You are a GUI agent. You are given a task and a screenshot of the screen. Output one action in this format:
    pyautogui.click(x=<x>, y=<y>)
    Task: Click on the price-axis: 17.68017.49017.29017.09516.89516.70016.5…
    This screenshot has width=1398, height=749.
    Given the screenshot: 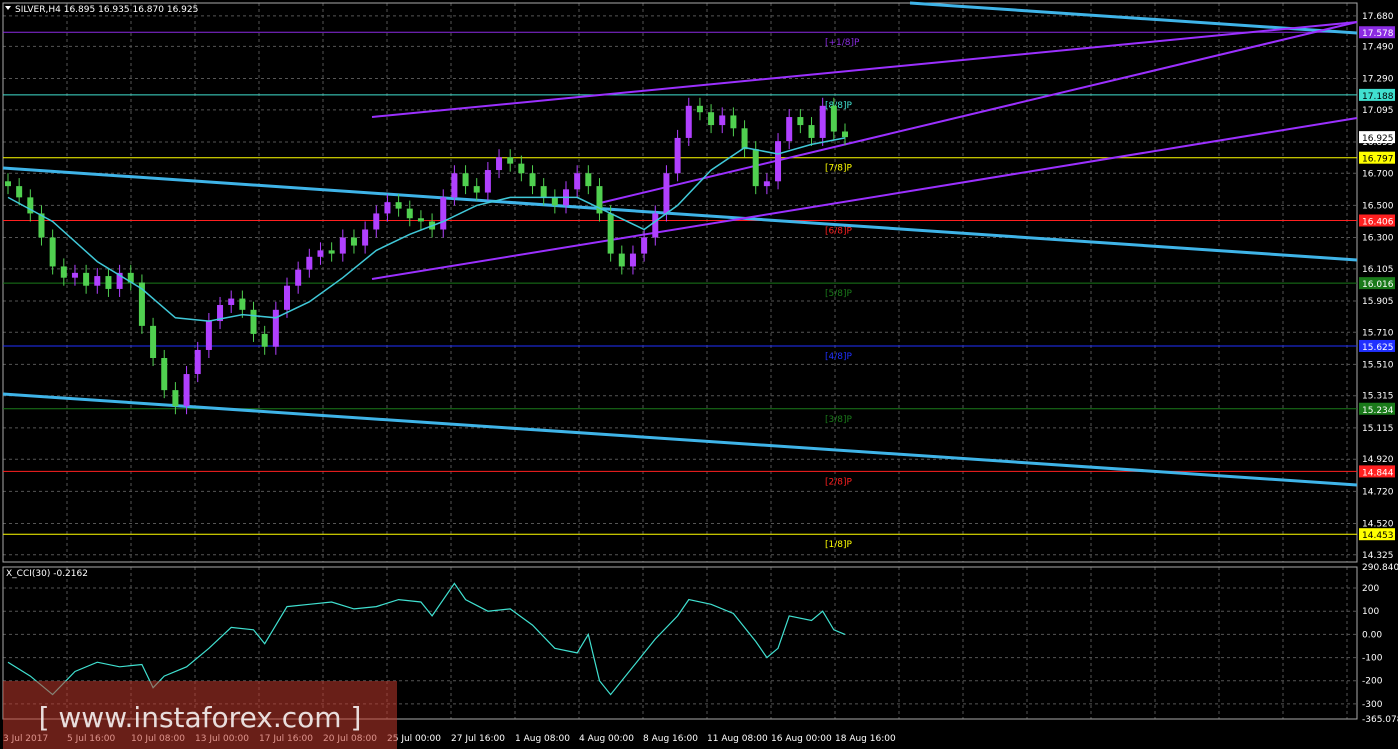 What is the action you would take?
    pyautogui.click(x=1378, y=368)
    